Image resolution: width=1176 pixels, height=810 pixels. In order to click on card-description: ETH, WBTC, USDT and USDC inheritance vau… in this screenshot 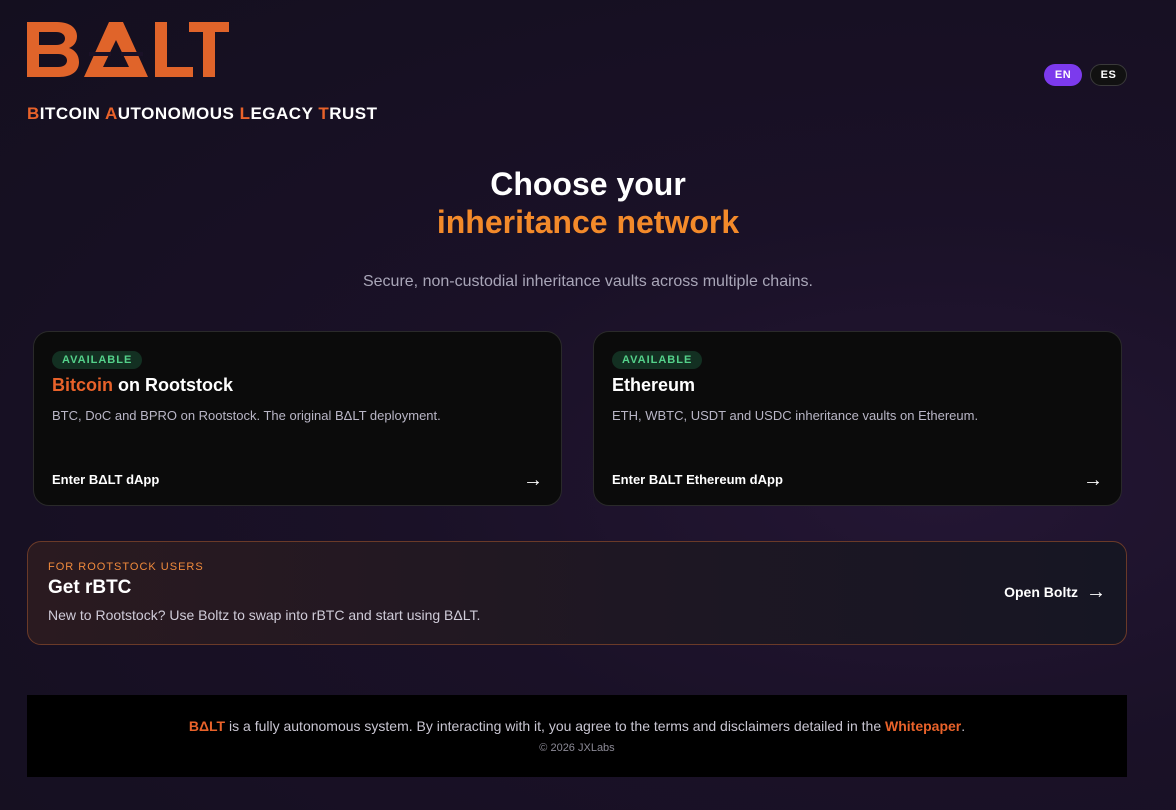, I will do `click(795, 415)`.